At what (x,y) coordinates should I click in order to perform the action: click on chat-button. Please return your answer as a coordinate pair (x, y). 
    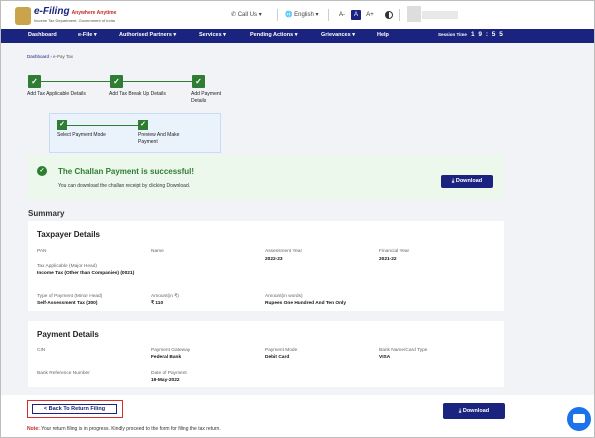
    Looking at the image, I should click on (579, 419).